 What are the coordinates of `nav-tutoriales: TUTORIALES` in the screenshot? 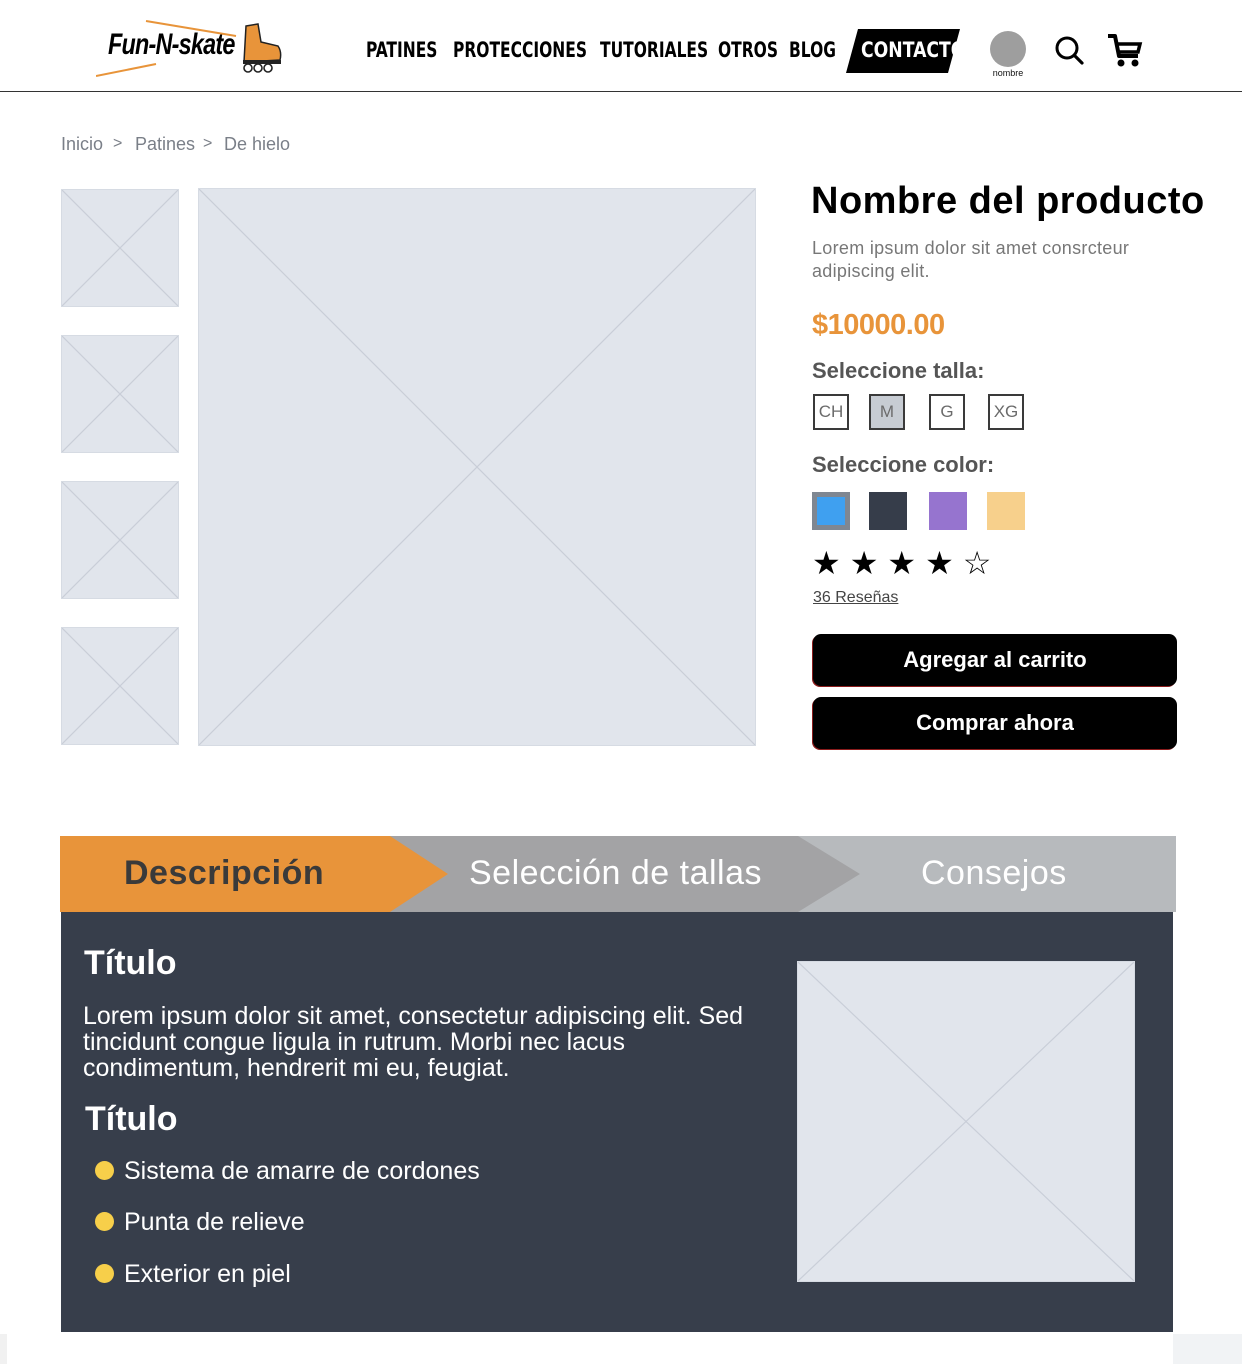 It's located at (654, 50).